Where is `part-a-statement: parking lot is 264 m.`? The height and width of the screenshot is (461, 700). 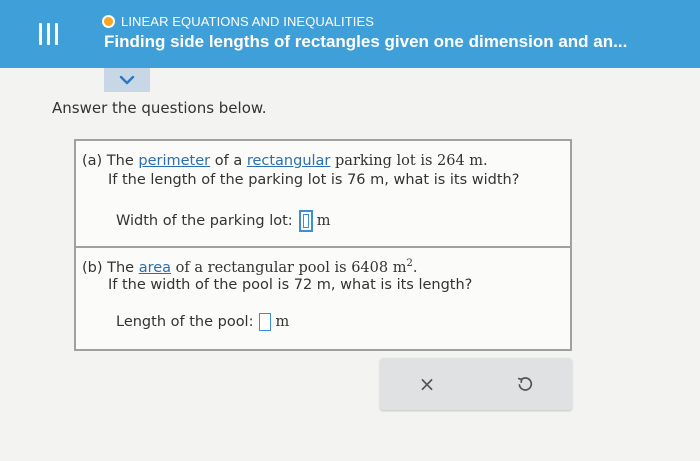
part-a-statement: parking lot is 264 m. is located at coordinates (411, 161).